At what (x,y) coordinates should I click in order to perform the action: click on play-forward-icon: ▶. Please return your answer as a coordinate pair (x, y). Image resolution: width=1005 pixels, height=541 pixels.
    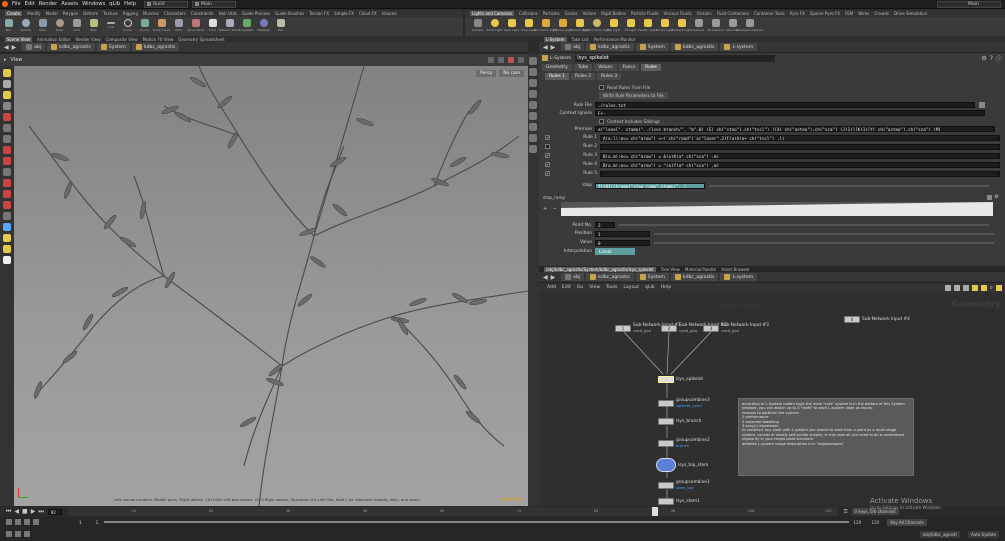
    Looking at the image, I should click on (33, 511).